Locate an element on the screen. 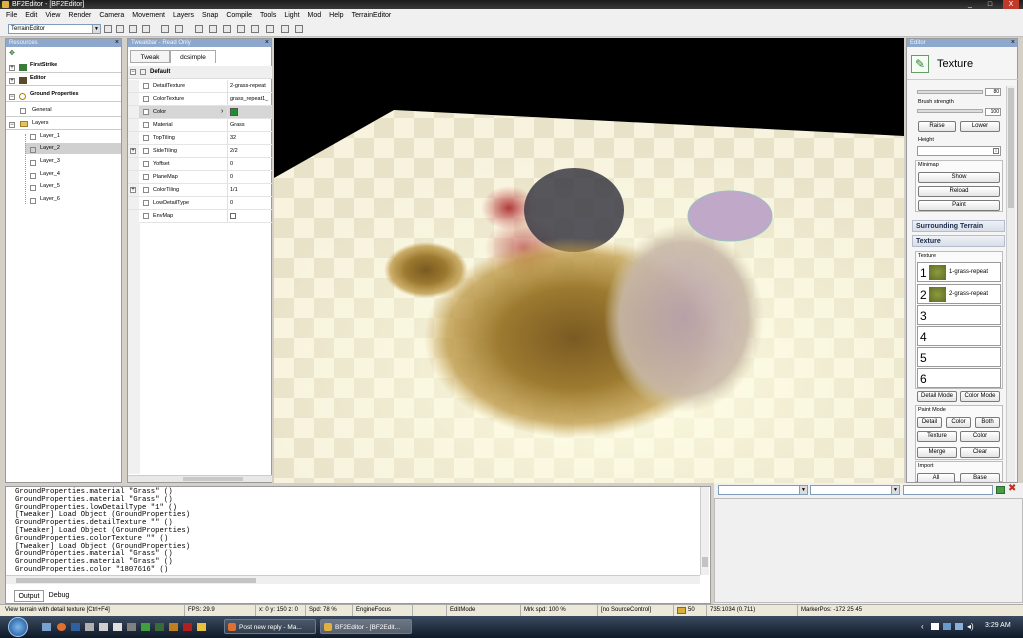 The image size is (1023, 638). new-file-icon is located at coordinates (108, 29).